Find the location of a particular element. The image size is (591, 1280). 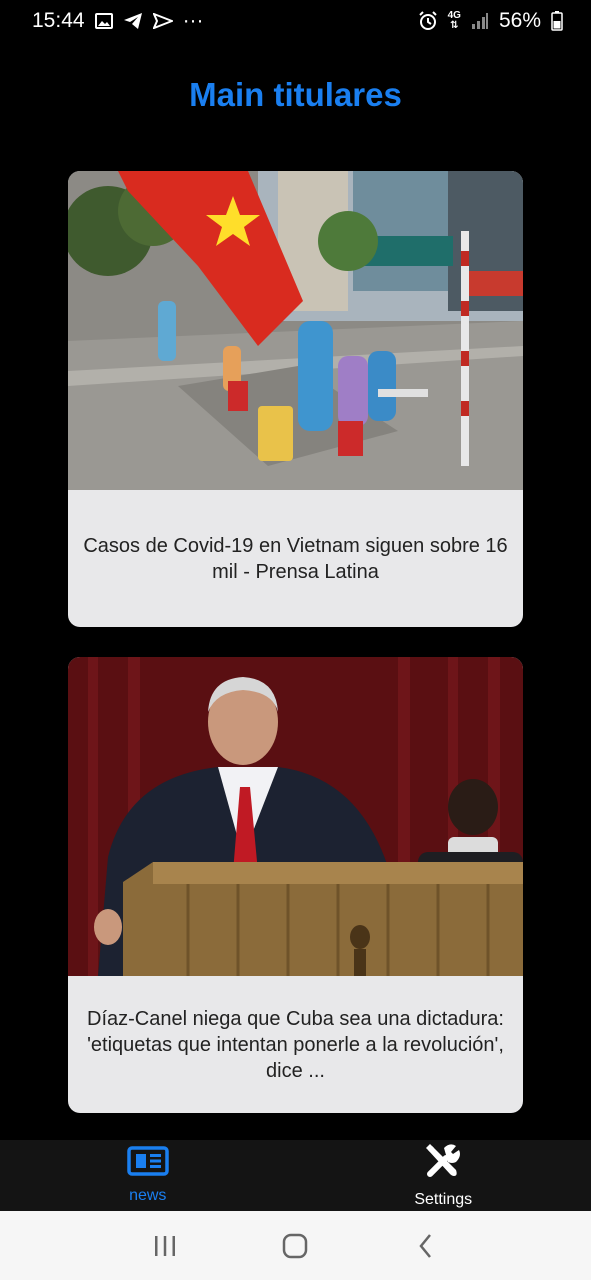

home-button is located at coordinates (295, 1246).